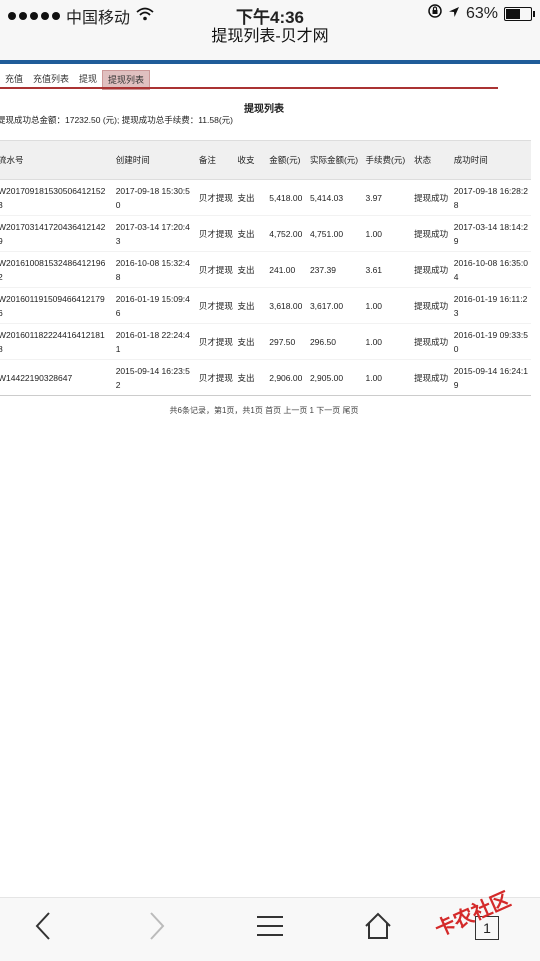 This screenshot has width=540, height=961. Describe the element at coordinates (155, 197) in the screenshot. I see `cell-created: 2017-09-18 15:30:5 0` at that location.